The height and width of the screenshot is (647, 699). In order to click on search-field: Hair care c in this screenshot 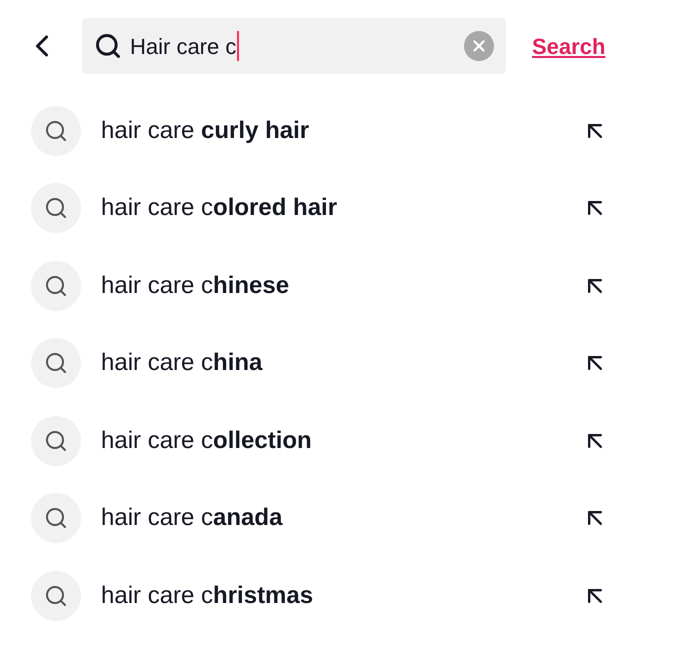, I will do `click(294, 46)`.